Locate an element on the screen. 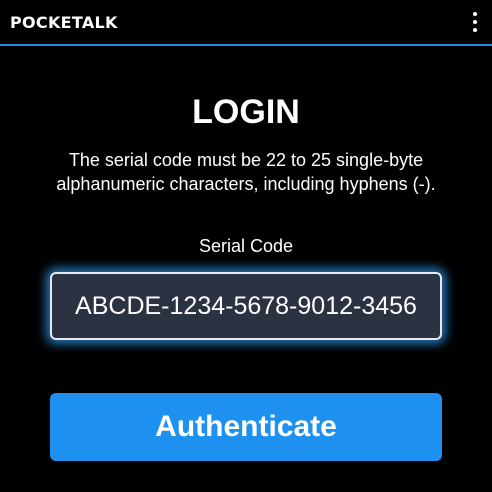 Image resolution: width=492 pixels, height=492 pixels. page-title: LOGIN is located at coordinates (246, 112).